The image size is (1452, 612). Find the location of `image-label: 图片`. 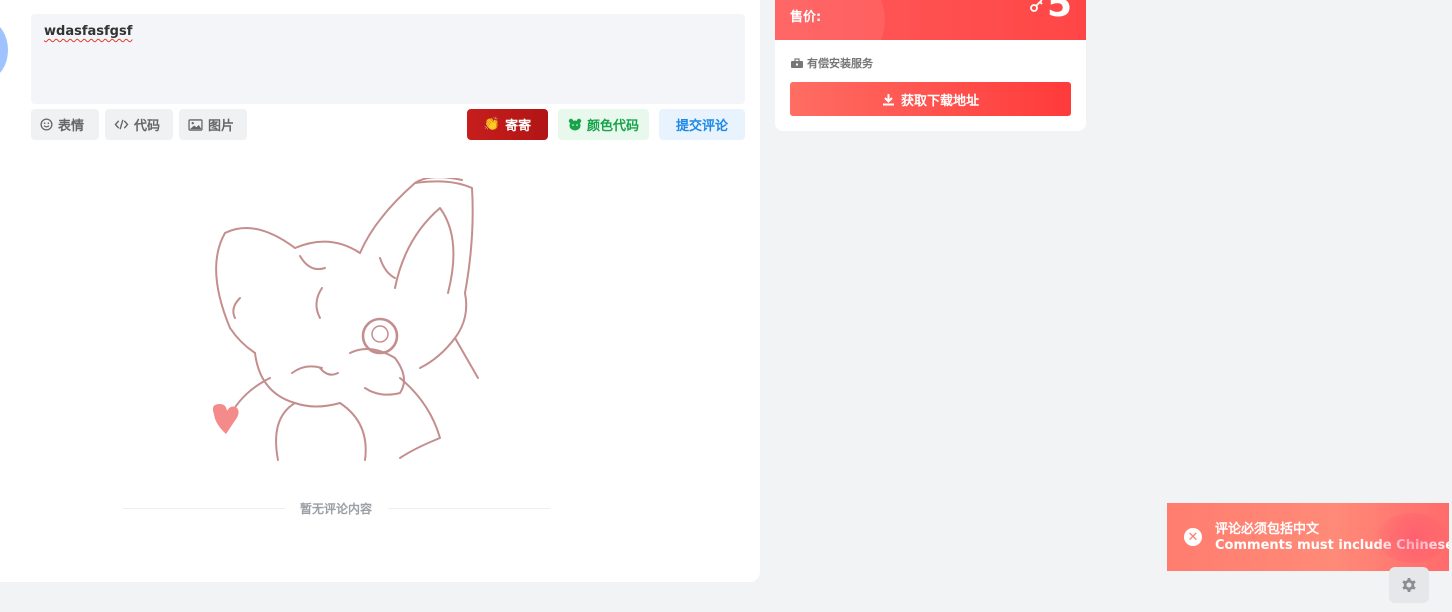

image-label: 图片 is located at coordinates (221, 126).